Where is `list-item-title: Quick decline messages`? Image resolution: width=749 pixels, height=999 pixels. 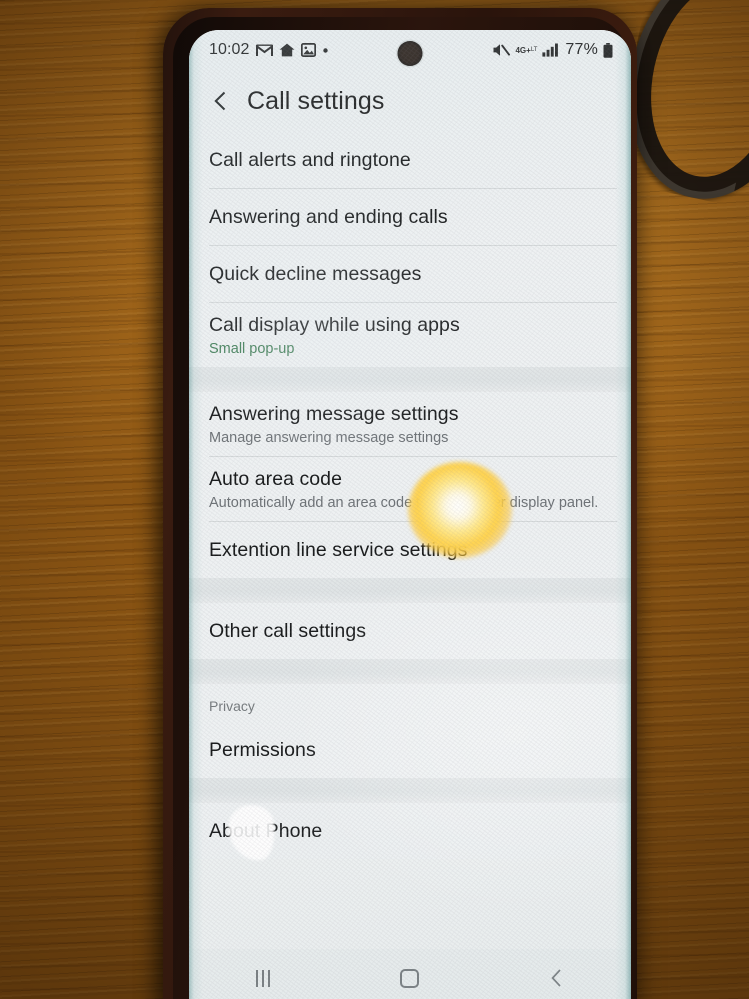 list-item-title: Quick decline messages is located at coordinates (315, 274).